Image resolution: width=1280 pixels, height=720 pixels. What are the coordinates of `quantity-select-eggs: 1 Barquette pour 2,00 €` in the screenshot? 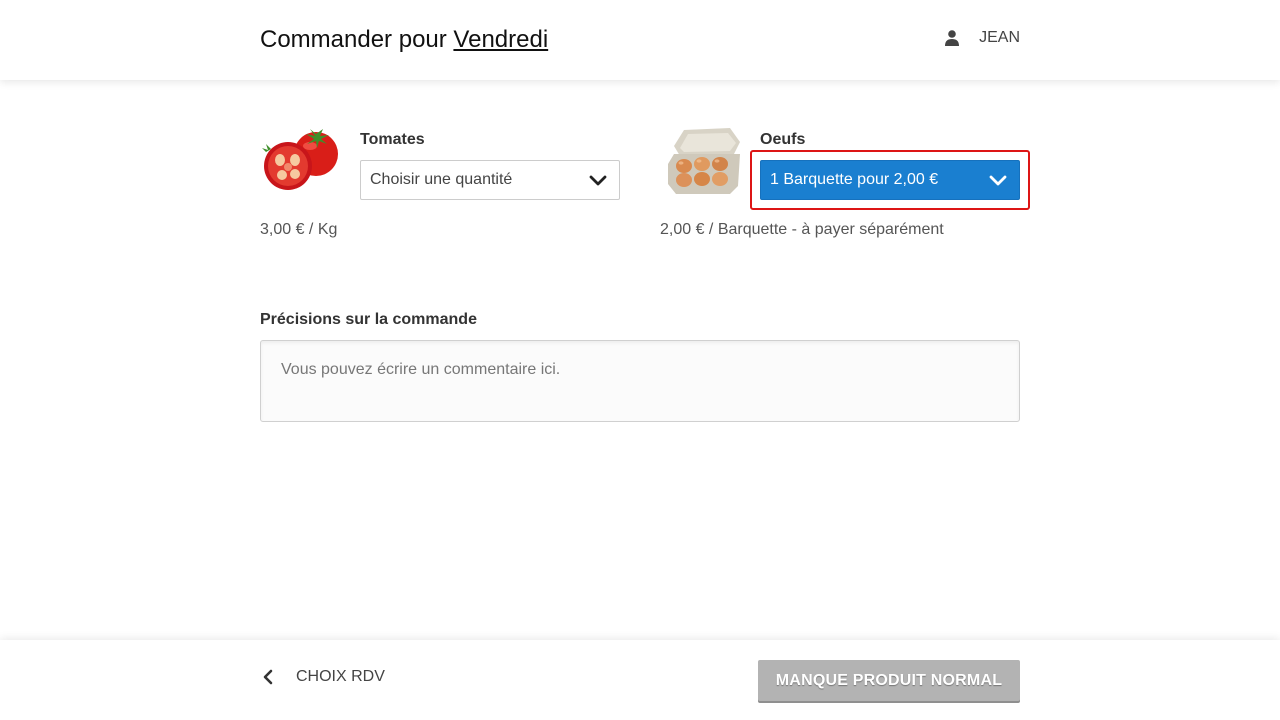 It's located at (890, 180).